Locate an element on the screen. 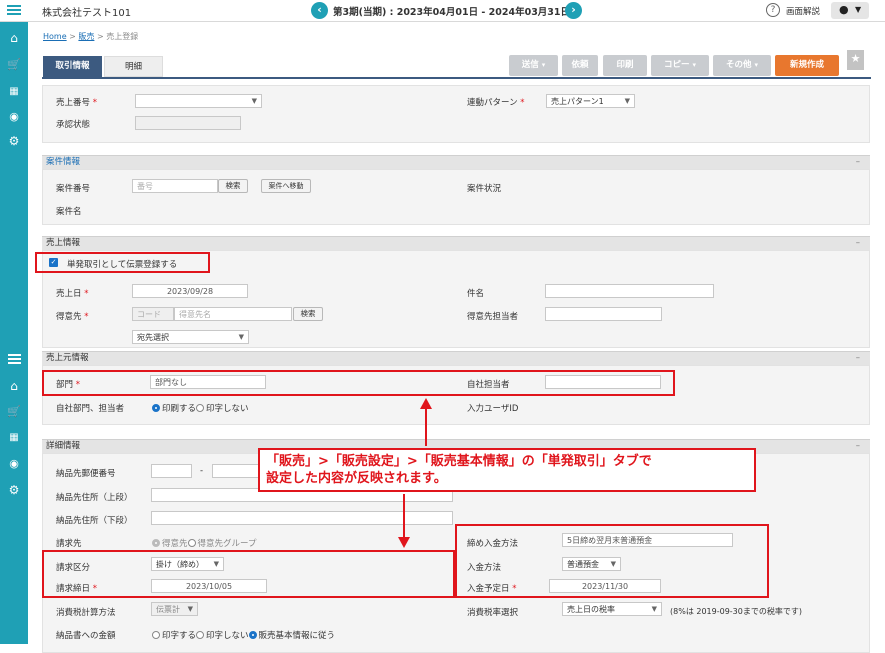 This screenshot has width=885, height=653. address-select: 宛先選択 ▼ is located at coordinates (190, 337).